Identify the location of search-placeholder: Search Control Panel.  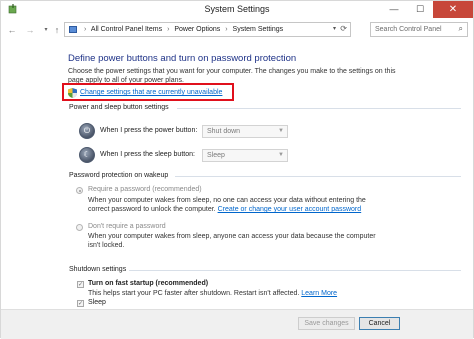
(408, 29).